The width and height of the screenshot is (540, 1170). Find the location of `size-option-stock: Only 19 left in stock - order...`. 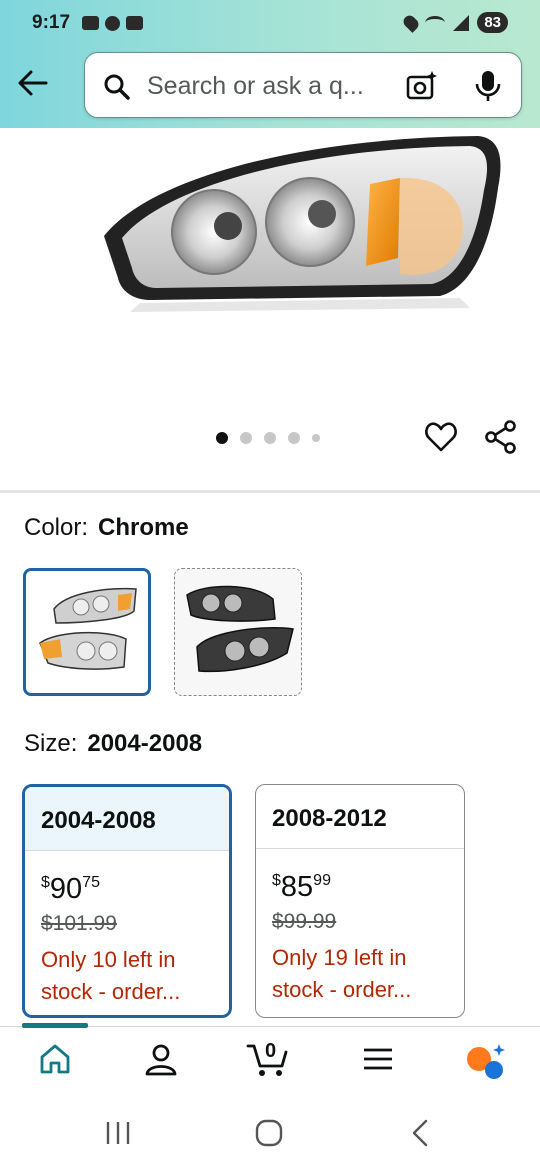

size-option-stock: Only 19 left in stock - order... is located at coordinates (342, 973).